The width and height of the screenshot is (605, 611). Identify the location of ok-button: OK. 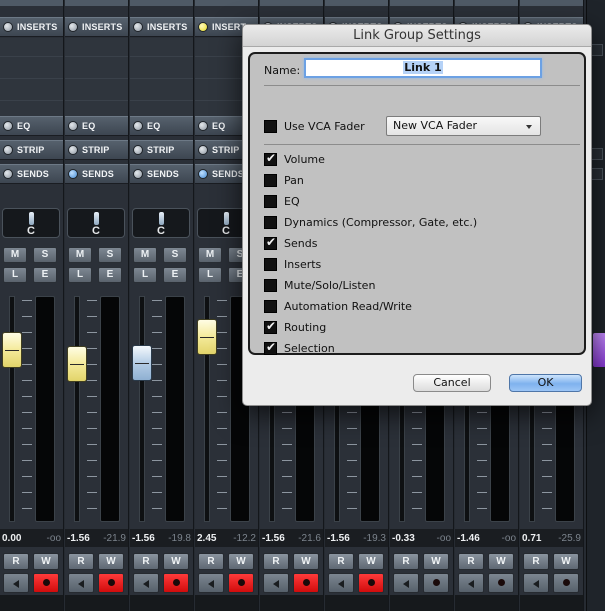
(545, 383).